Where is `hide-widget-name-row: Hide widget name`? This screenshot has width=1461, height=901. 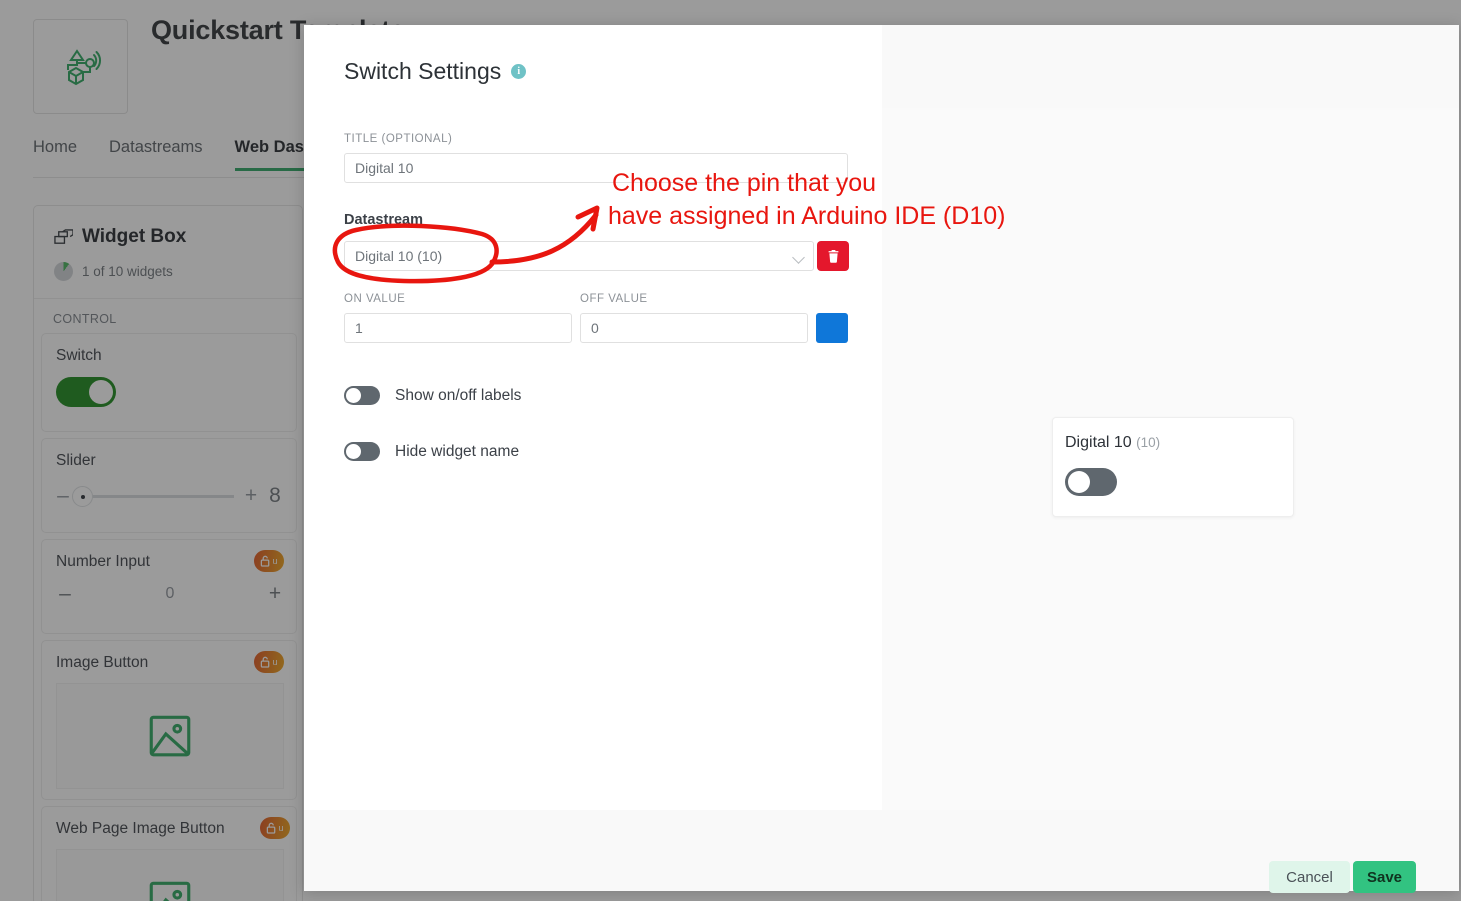
hide-widget-name-row: Hide widget name is located at coordinates (431, 451).